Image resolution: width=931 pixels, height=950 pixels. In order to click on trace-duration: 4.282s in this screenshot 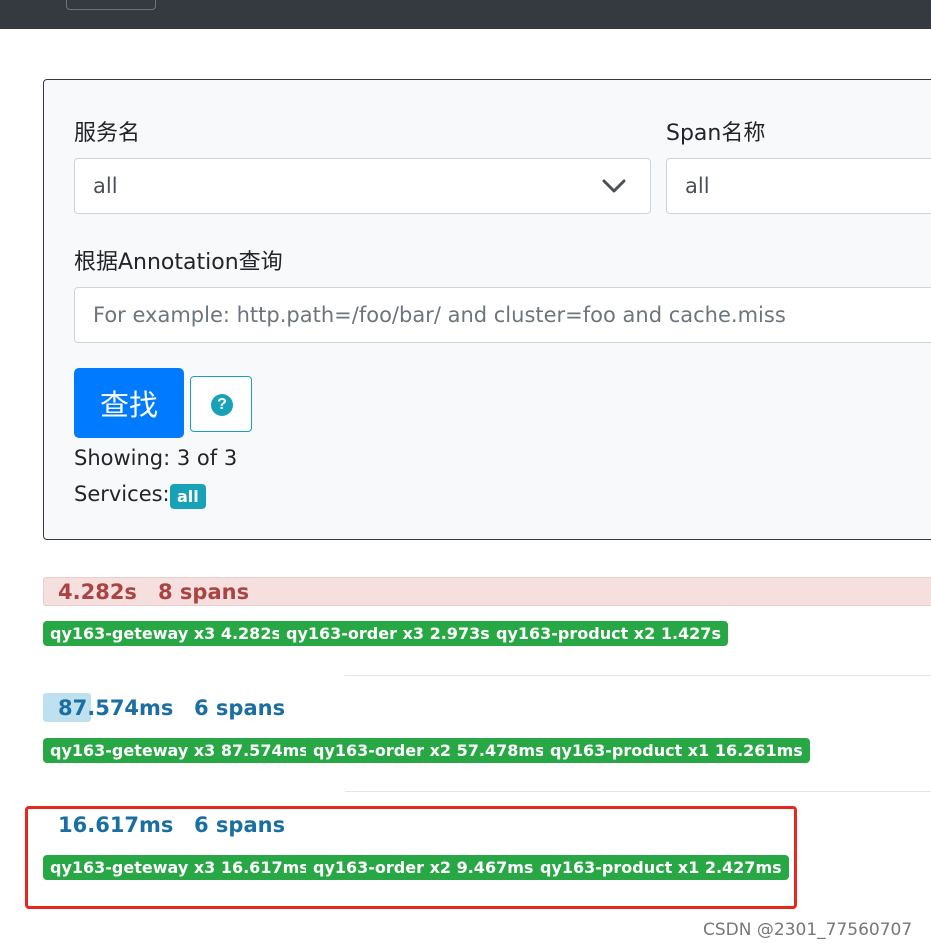, I will do `click(97, 592)`.